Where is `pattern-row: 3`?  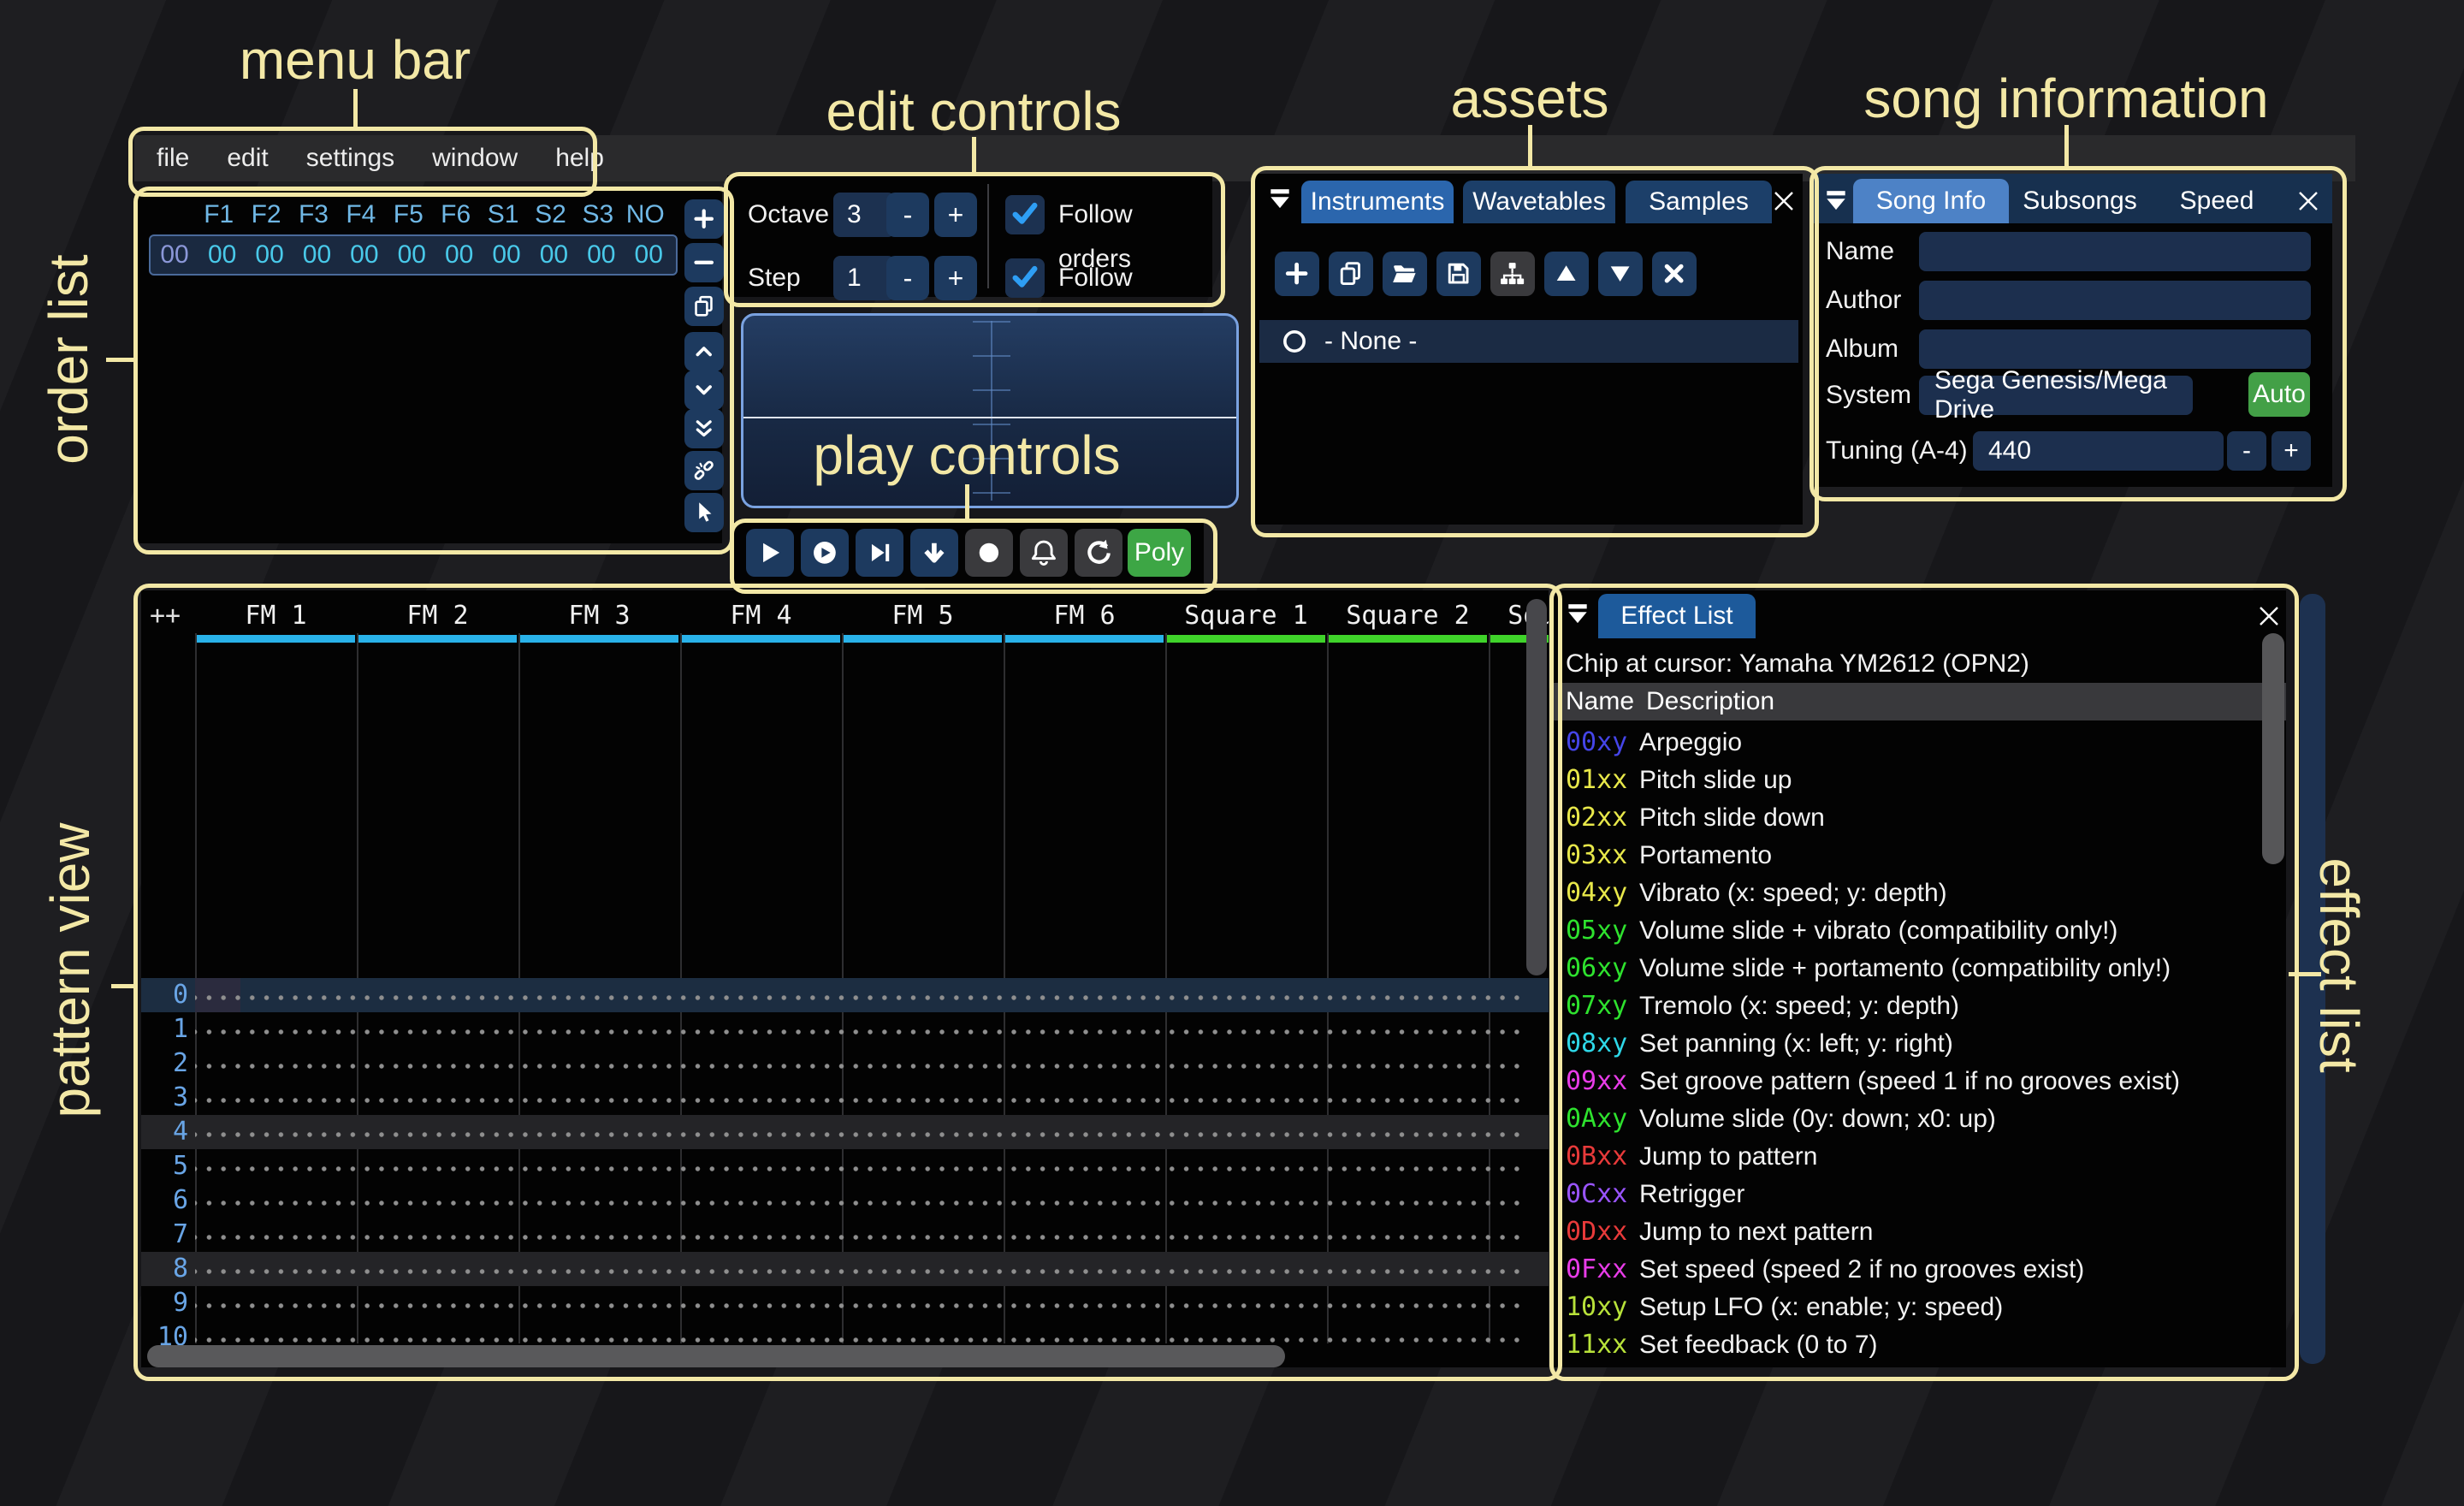 pattern-row: 3 is located at coordinates (845, 1098).